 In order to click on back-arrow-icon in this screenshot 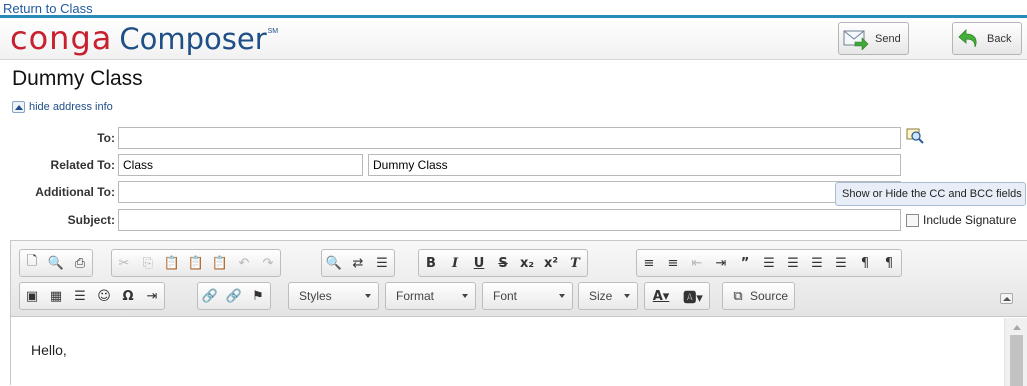, I will do `click(967, 37)`.